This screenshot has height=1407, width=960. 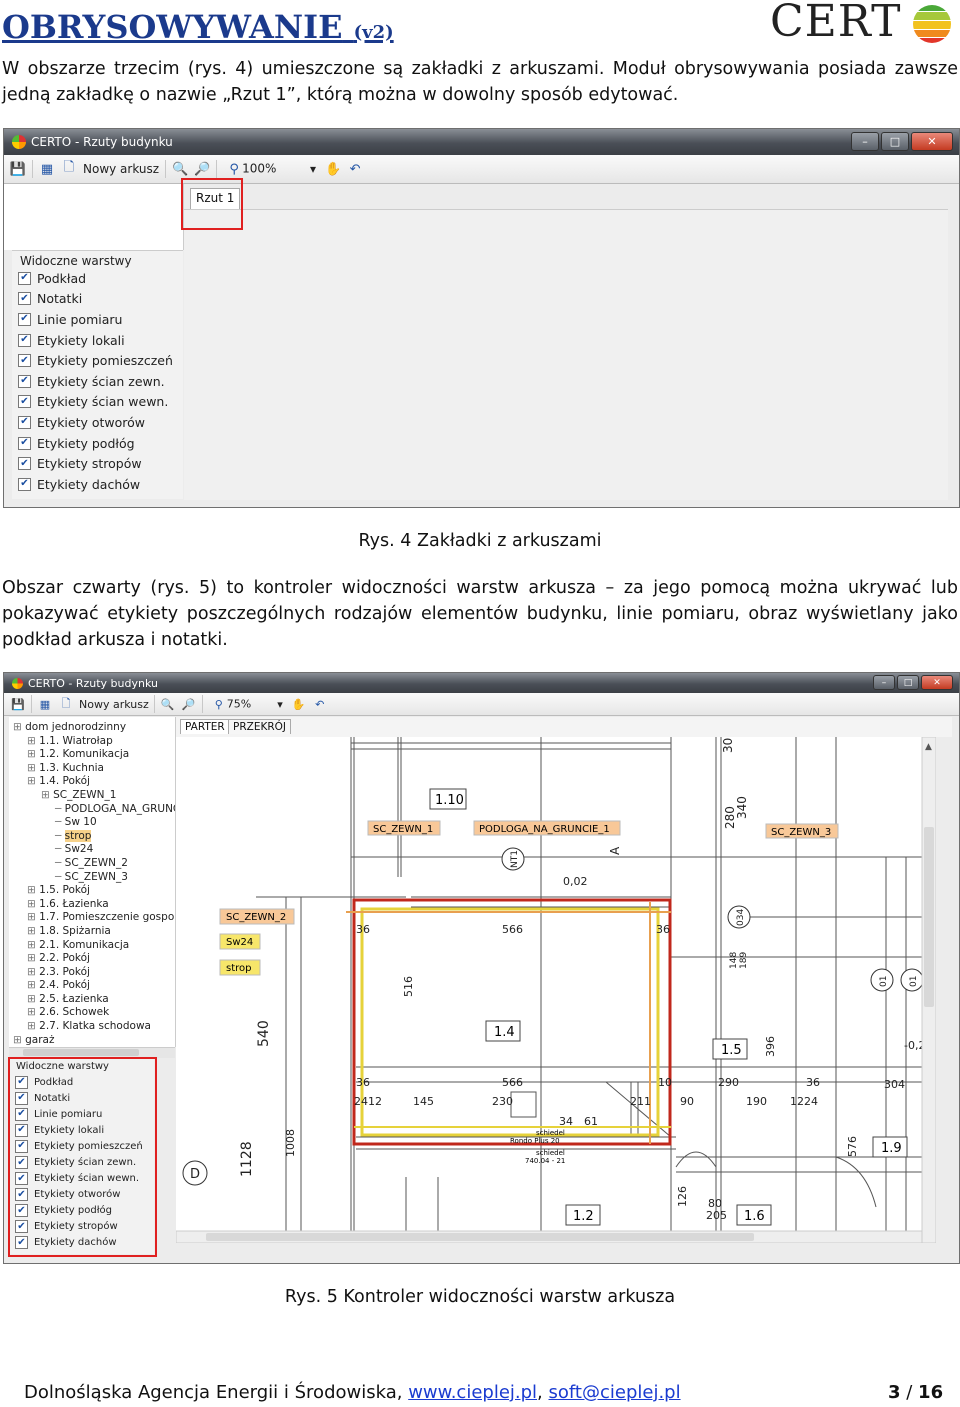 I want to click on tree-node: ⊞ 2.3. Pokój, so click(x=92, y=973).